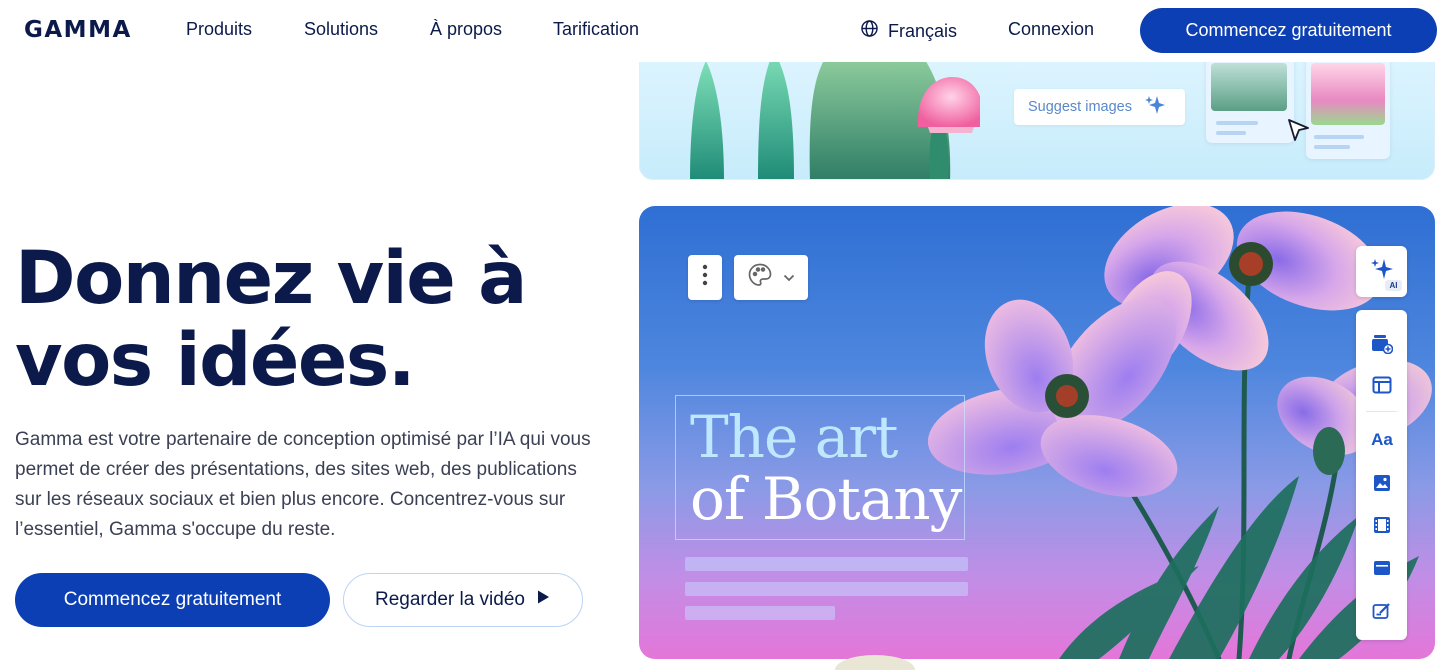  What do you see at coordinates (1080, 107) in the screenshot?
I see `suggest-images-label: Suggest images` at bounding box center [1080, 107].